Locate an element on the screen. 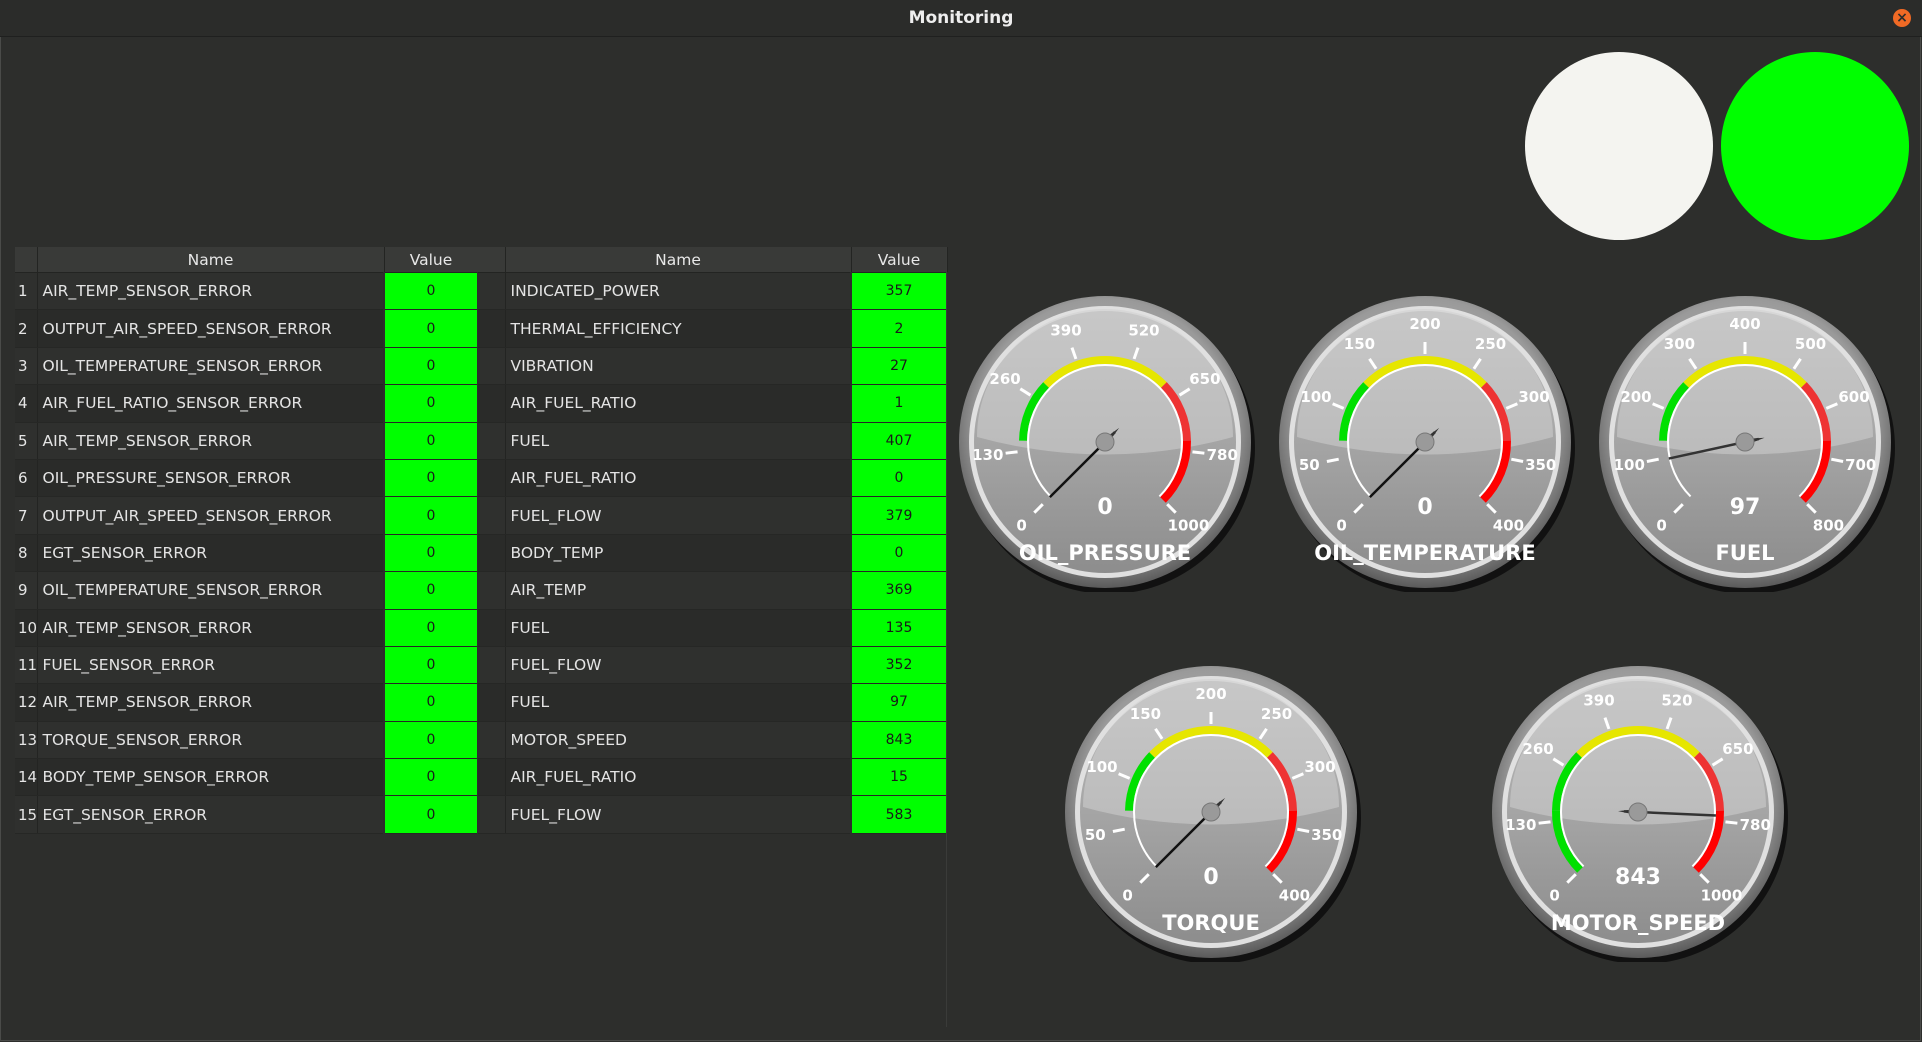  table-row: FUEL 97 is located at coordinates (713, 702).